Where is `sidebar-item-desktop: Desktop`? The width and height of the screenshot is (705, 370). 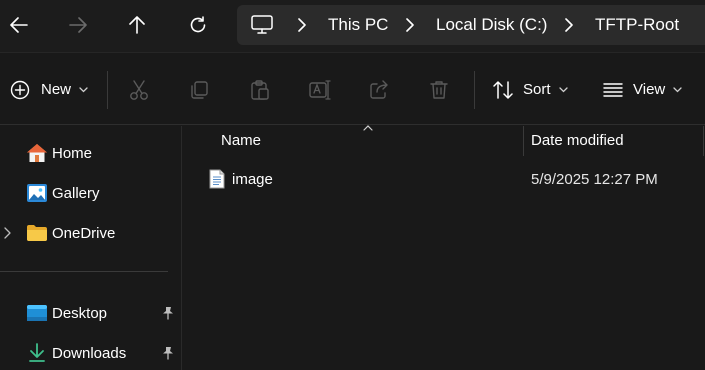 sidebar-item-desktop: Desktop is located at coordinates (90, 313).